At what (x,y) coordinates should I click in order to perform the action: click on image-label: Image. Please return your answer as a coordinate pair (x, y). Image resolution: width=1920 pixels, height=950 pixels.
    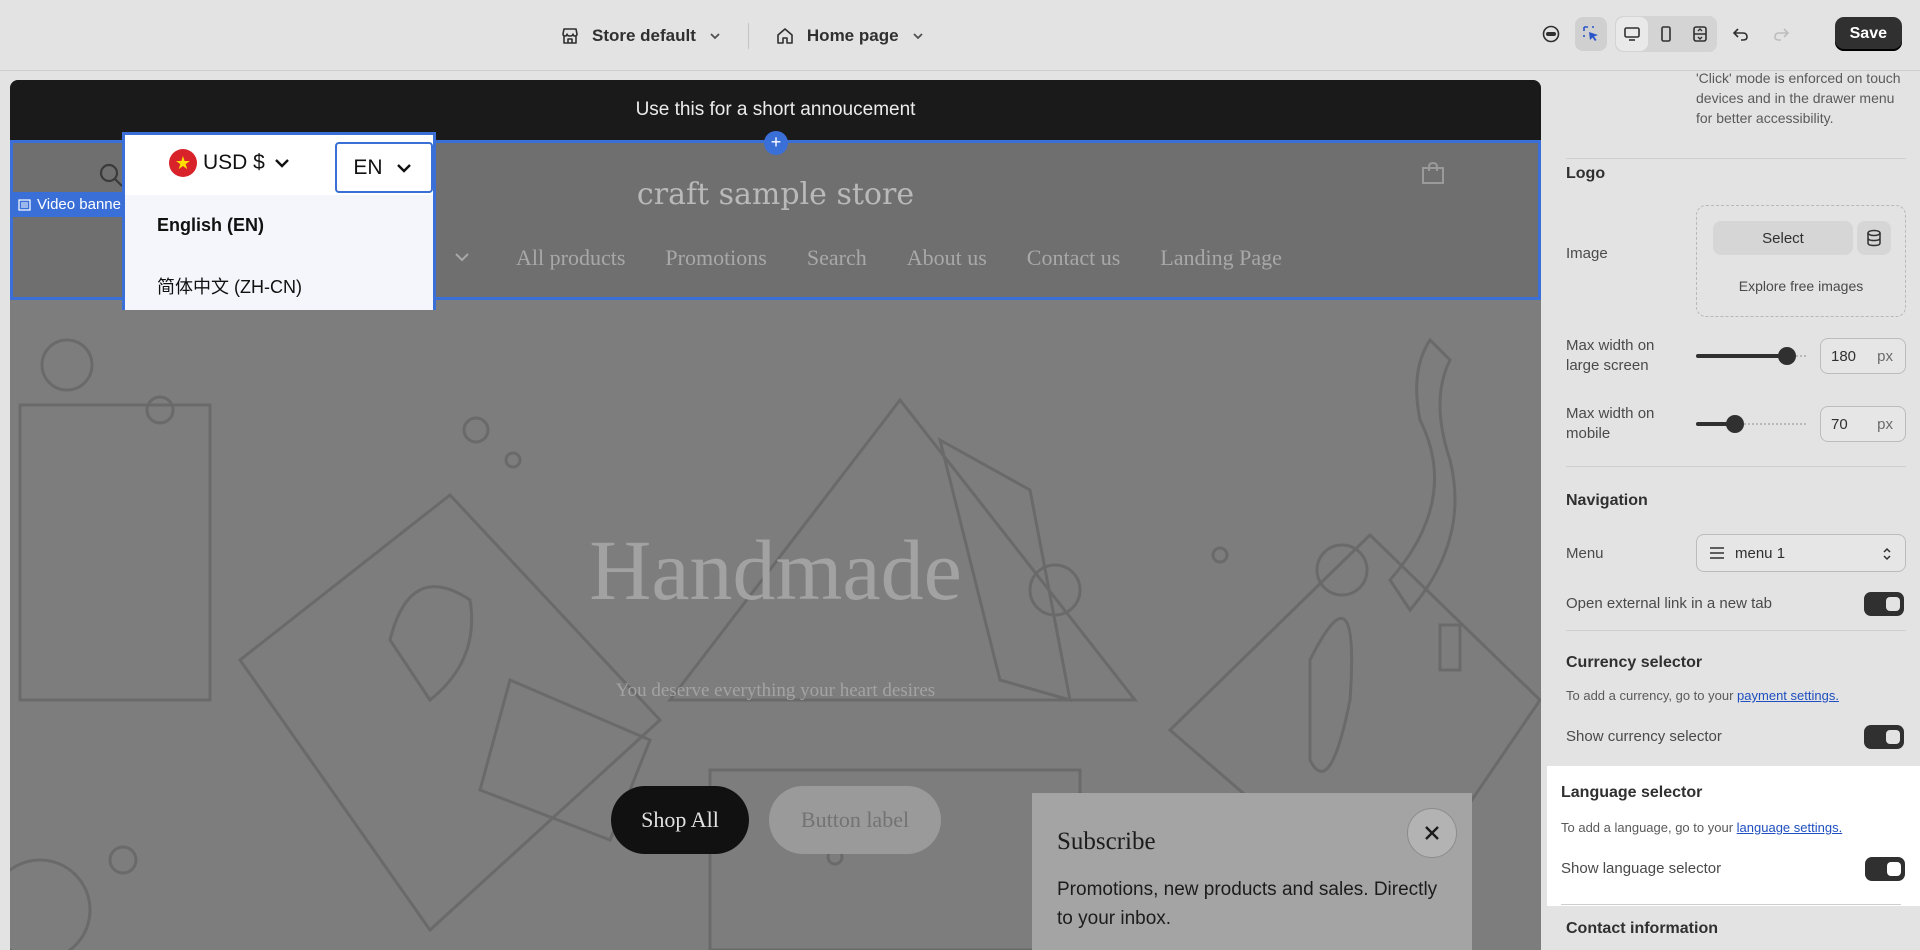
    Looking at the image, I should click on (1587, 253).